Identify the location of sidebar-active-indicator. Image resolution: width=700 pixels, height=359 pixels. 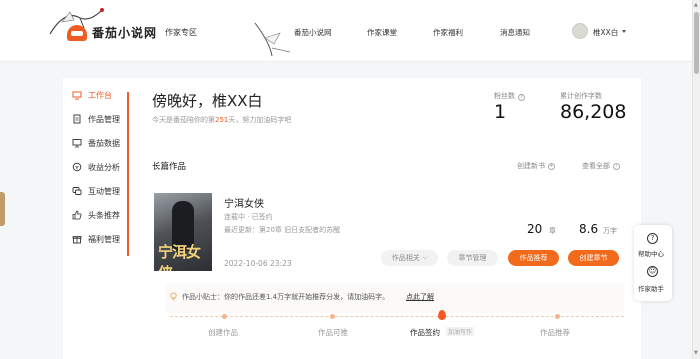
(128, 174).